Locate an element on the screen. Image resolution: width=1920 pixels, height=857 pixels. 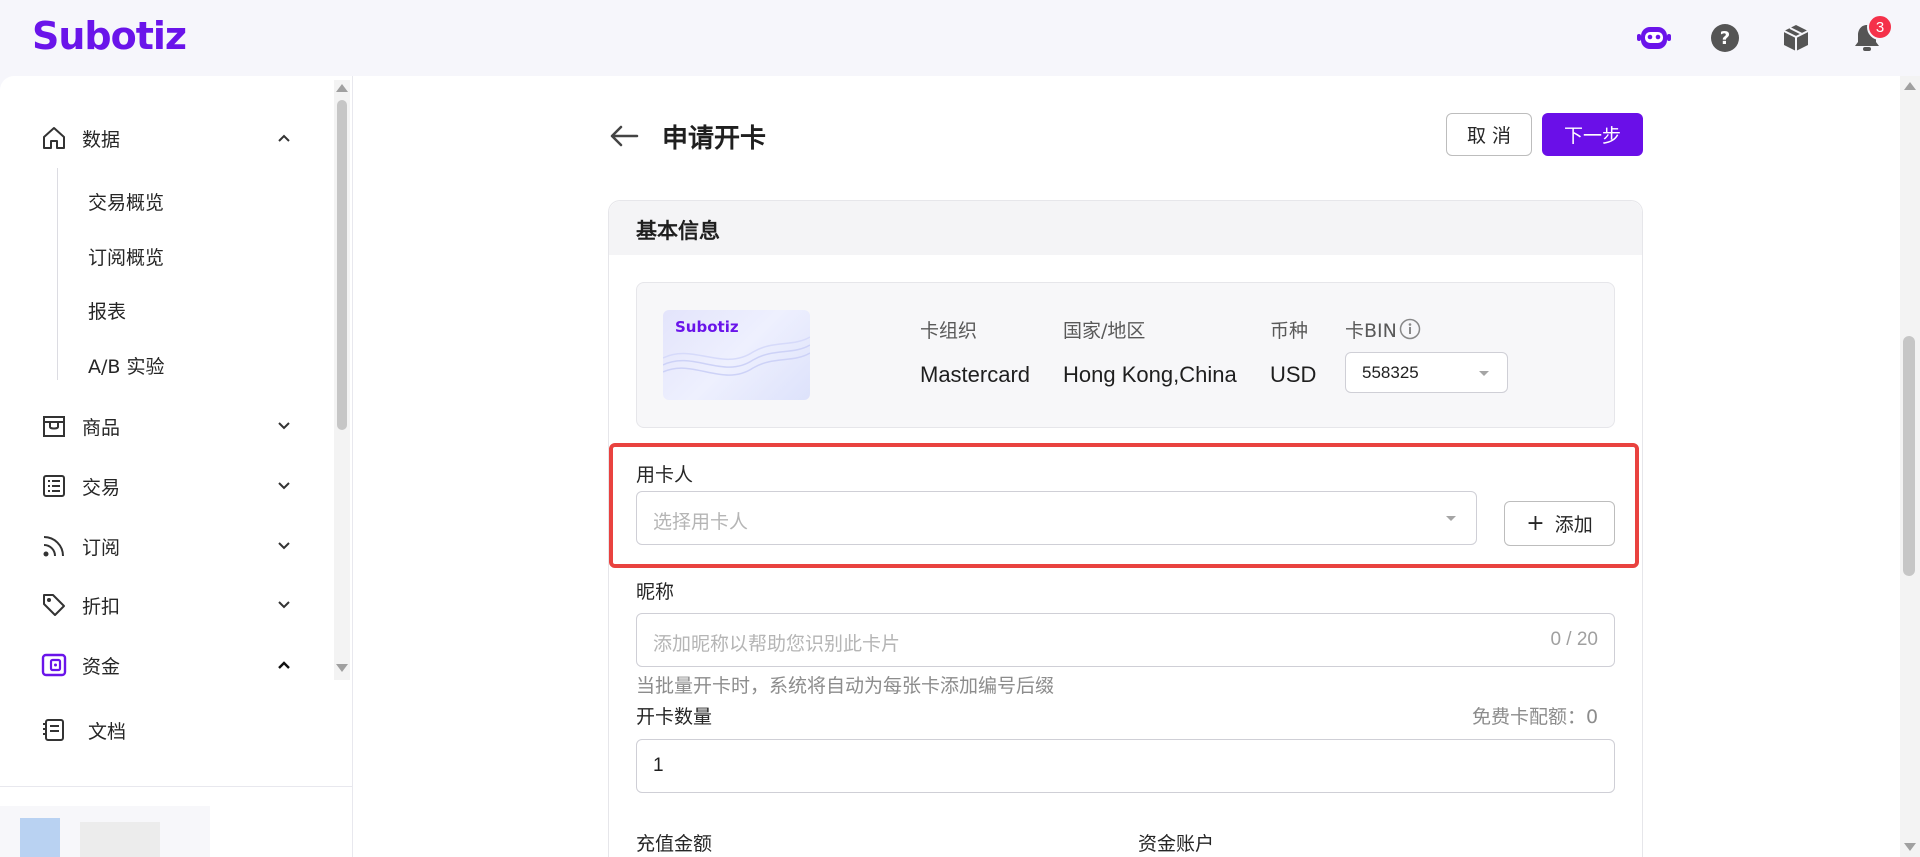
sidebar-item-data: 数据 is located at coordinates (170, 138).